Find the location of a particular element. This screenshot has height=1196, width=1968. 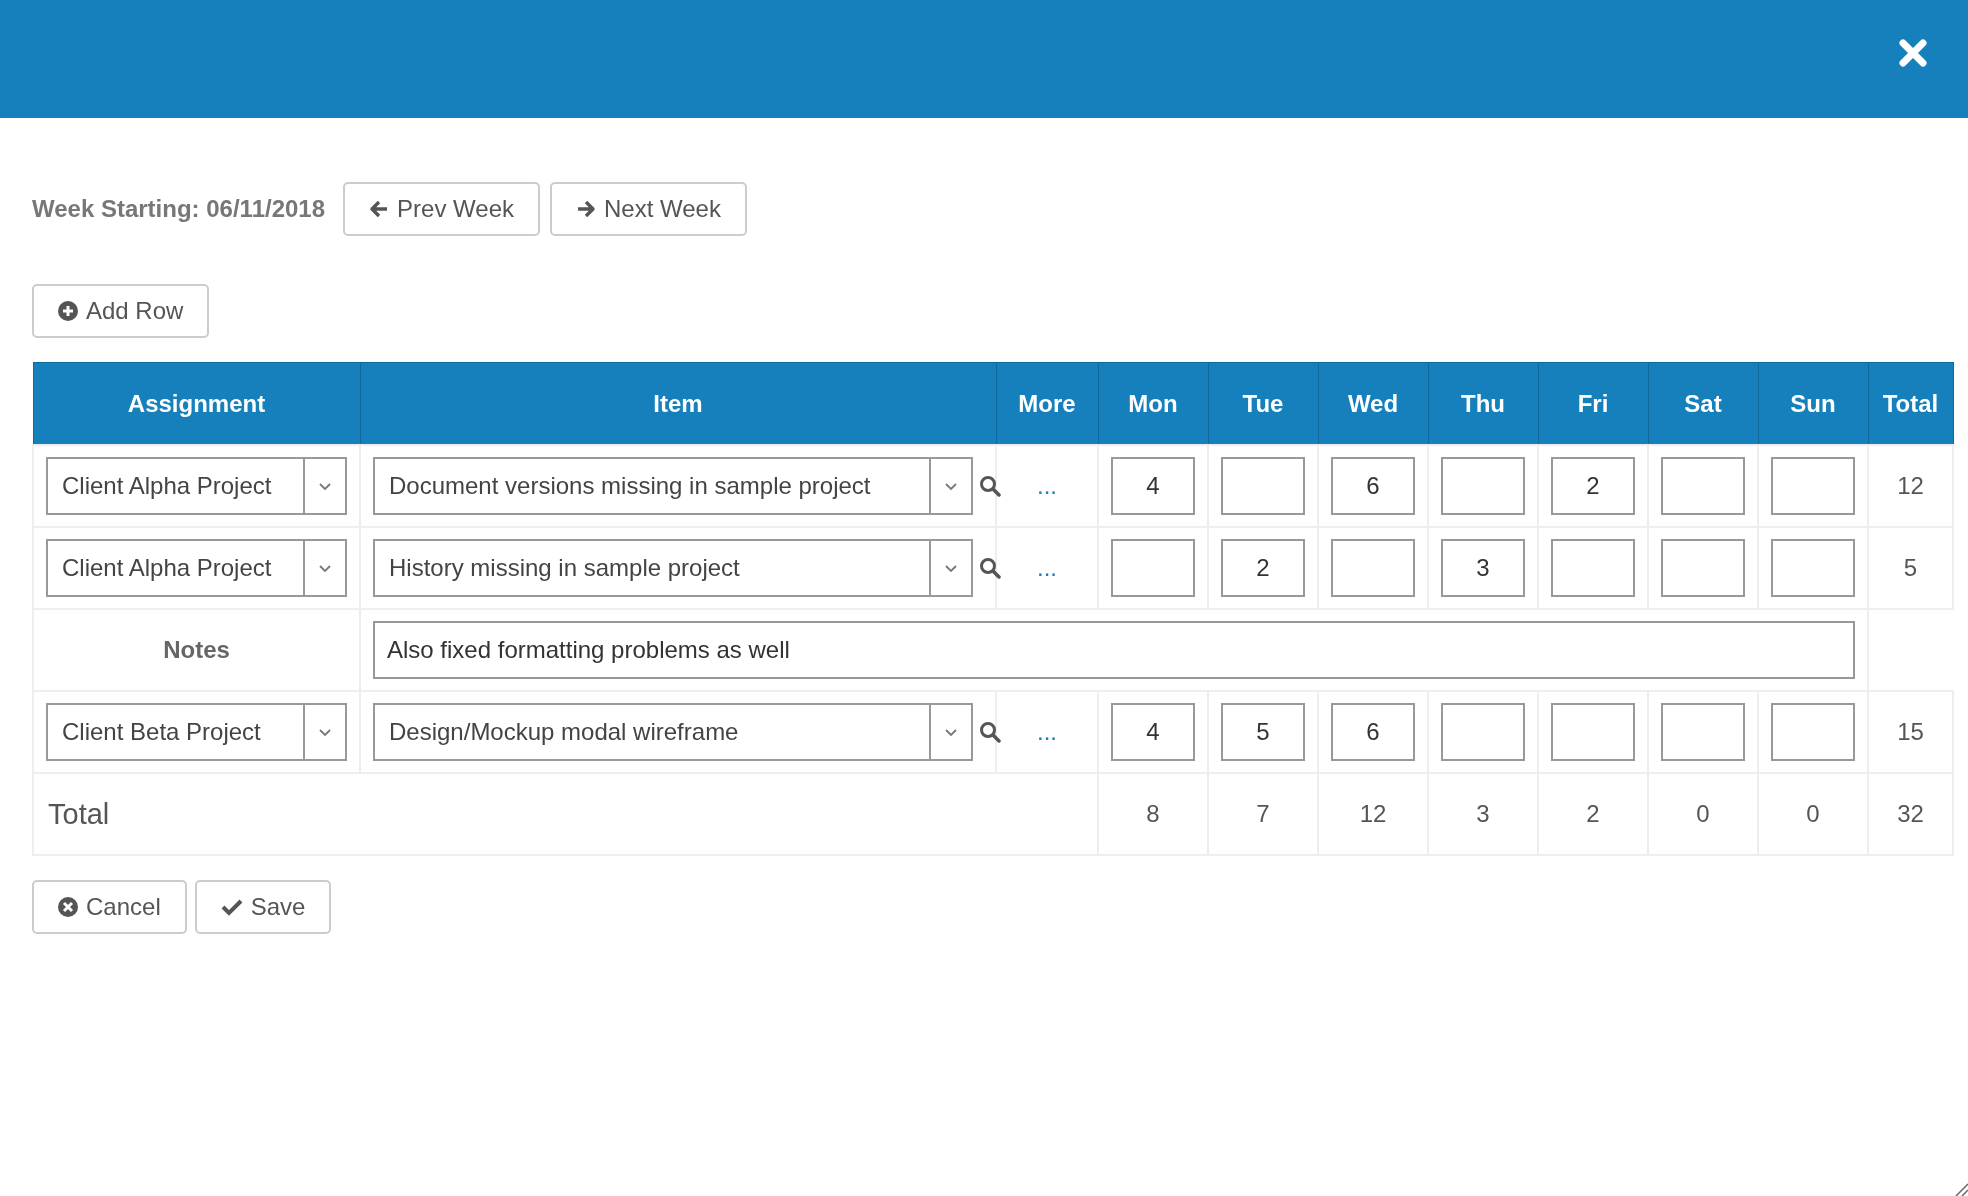

close-icon is located at coordinates (1913, 53).